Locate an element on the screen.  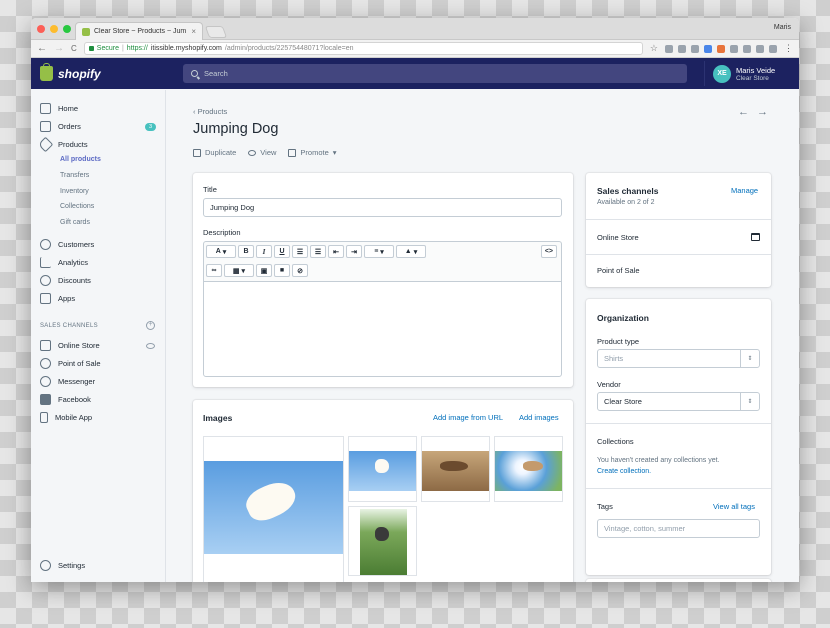
promote-button: Promote ▾ is located at coordinates (312, 152).